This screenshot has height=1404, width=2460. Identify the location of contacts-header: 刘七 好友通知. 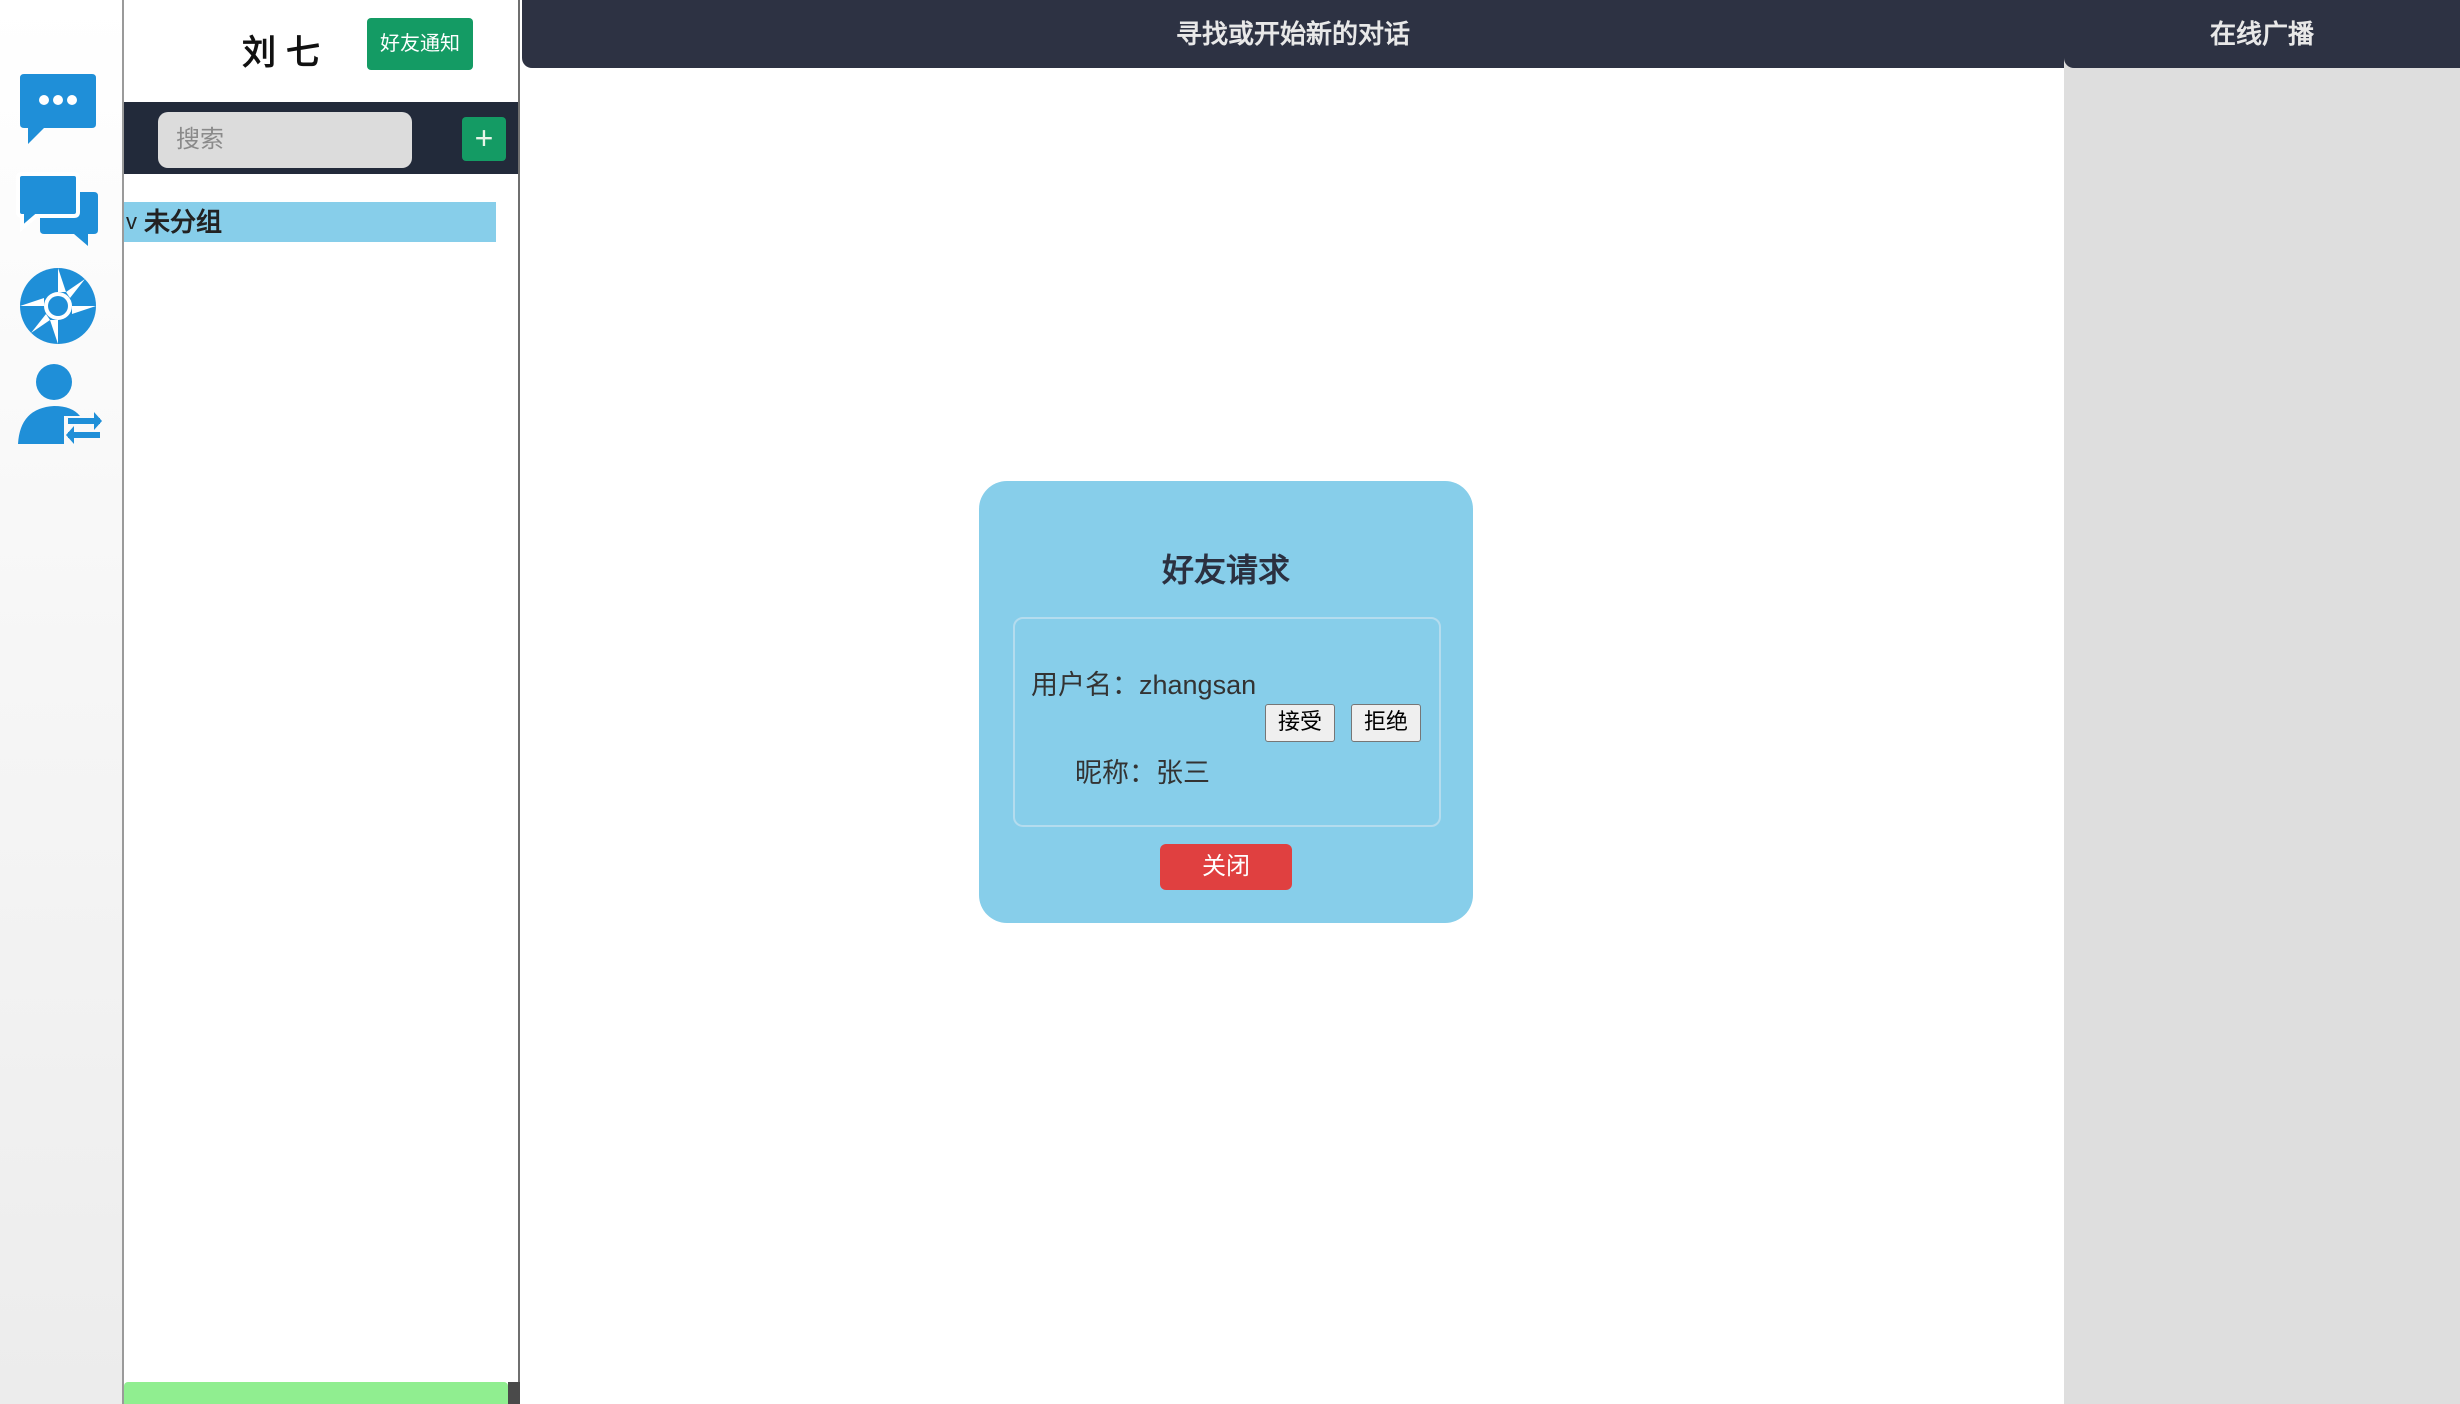
(321, 51).